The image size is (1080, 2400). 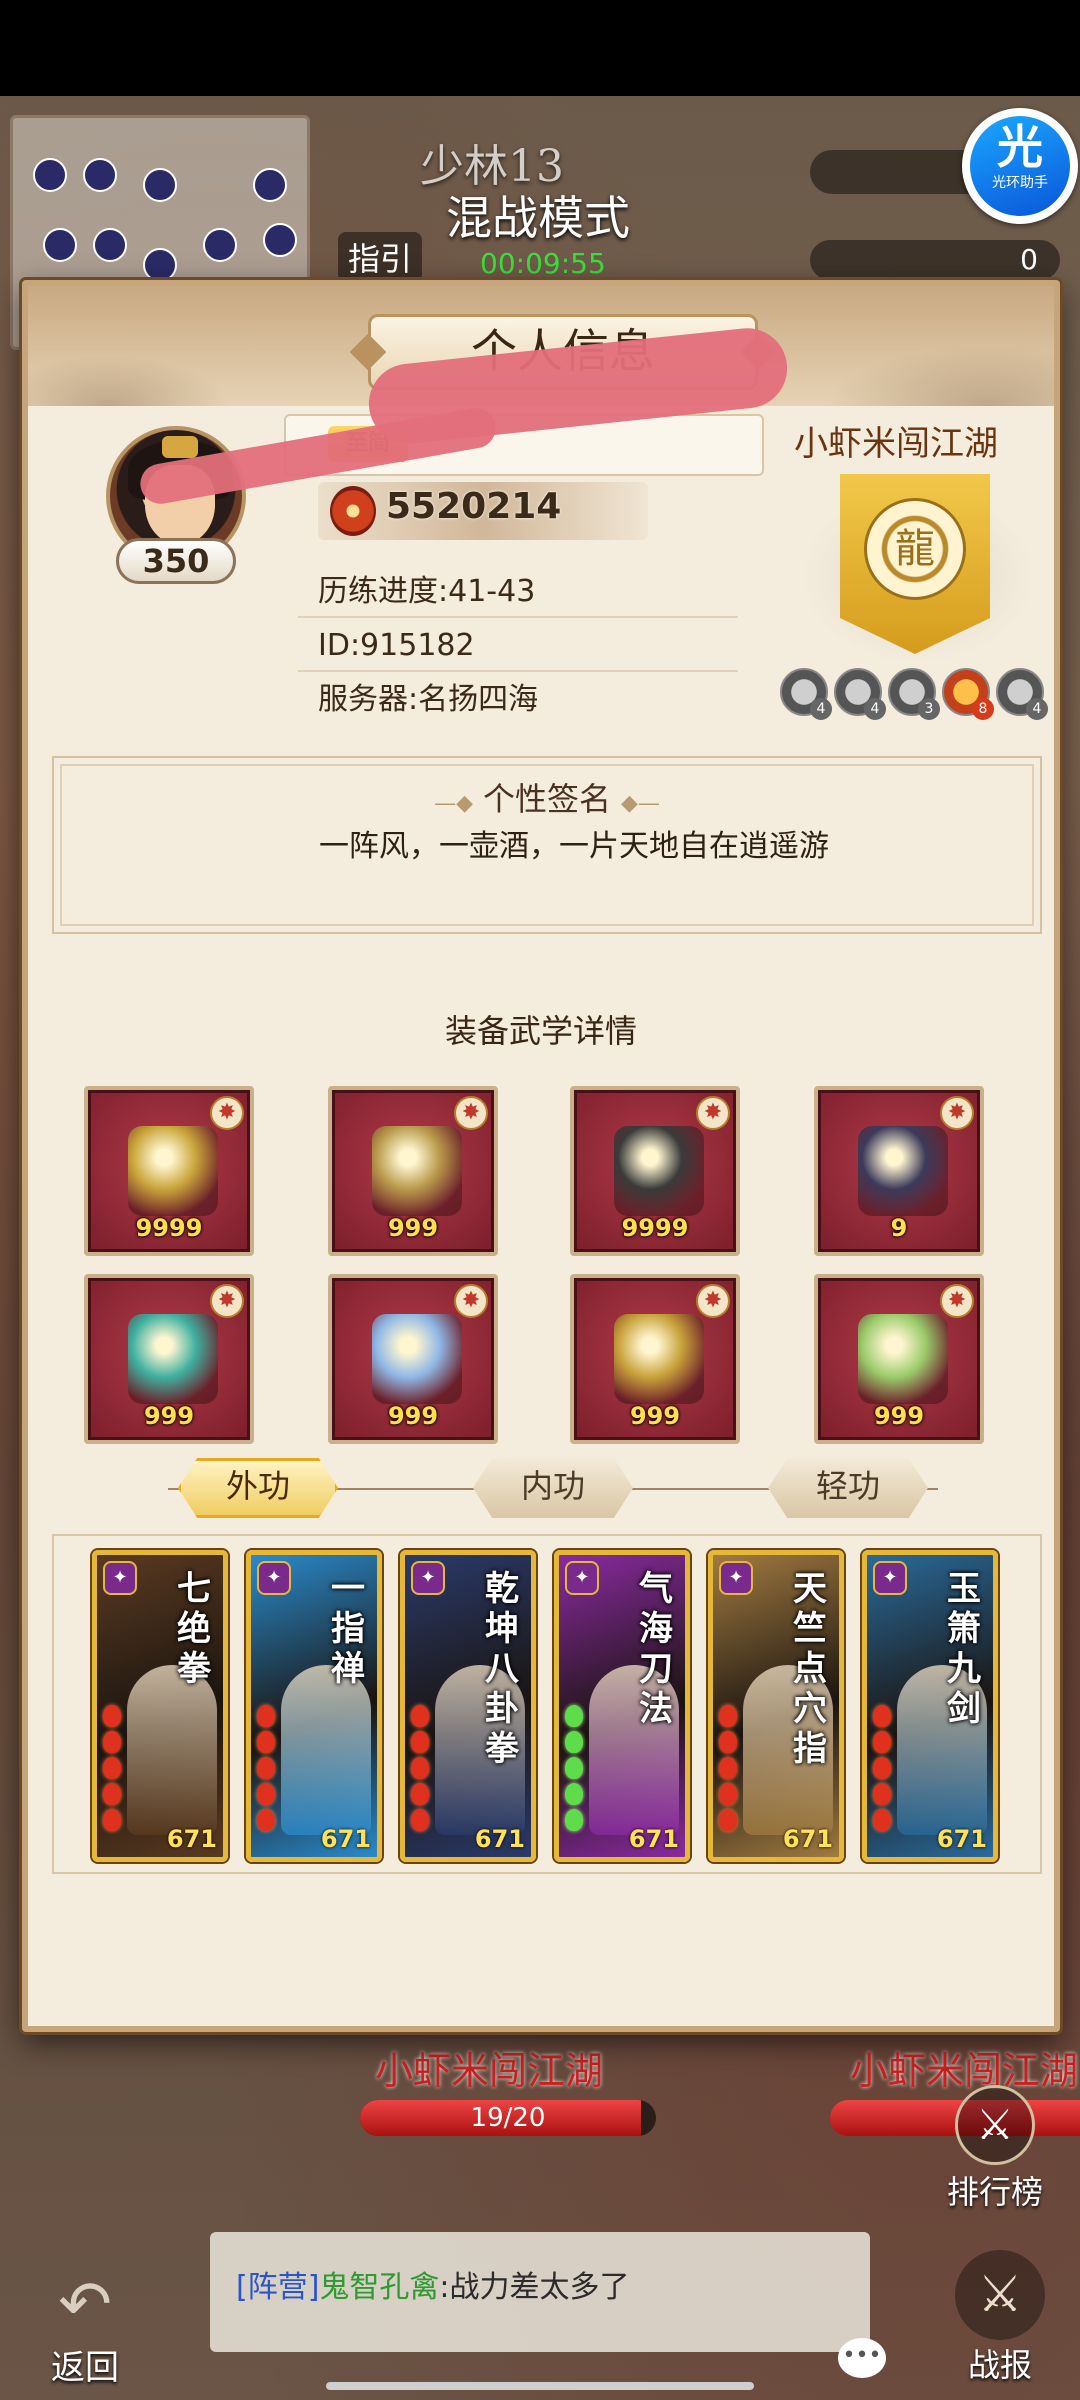 I want to click on ranking-button: ⚔ 排行榜, so click(x=995, y=2155).